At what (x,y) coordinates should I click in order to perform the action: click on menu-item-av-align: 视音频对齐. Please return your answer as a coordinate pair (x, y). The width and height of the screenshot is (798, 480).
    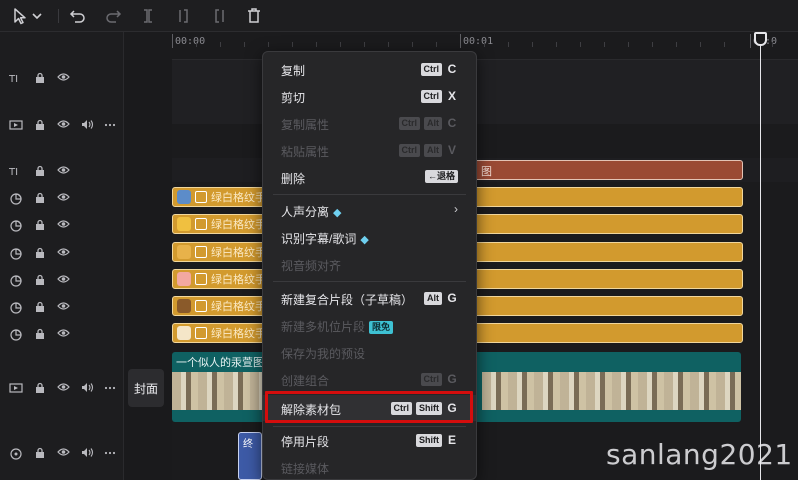
    Looking at the image, I should click on (369, 264).